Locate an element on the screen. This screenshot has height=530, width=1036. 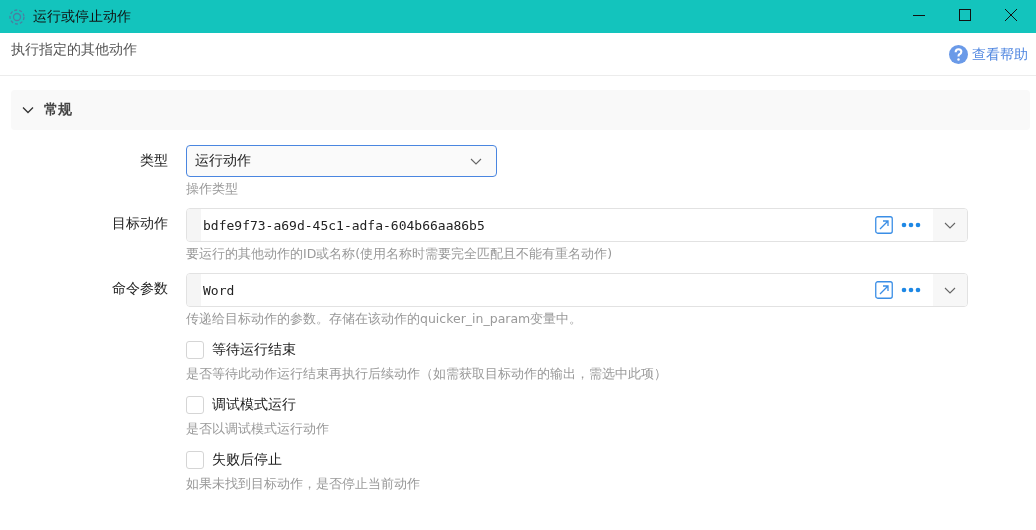
field-hint: 是否等待此动作运行结束再执行后续动作（如需获取目标动作的输出，需选中此项） is located at coordinates (427, 374).